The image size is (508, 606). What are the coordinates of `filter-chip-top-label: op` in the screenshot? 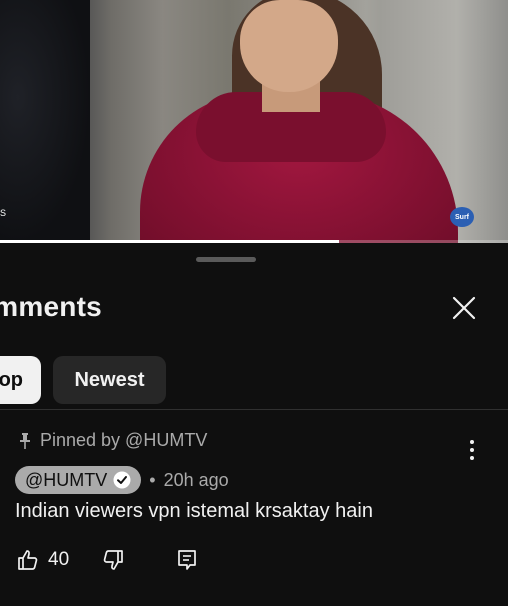 It's located at (11, 379).